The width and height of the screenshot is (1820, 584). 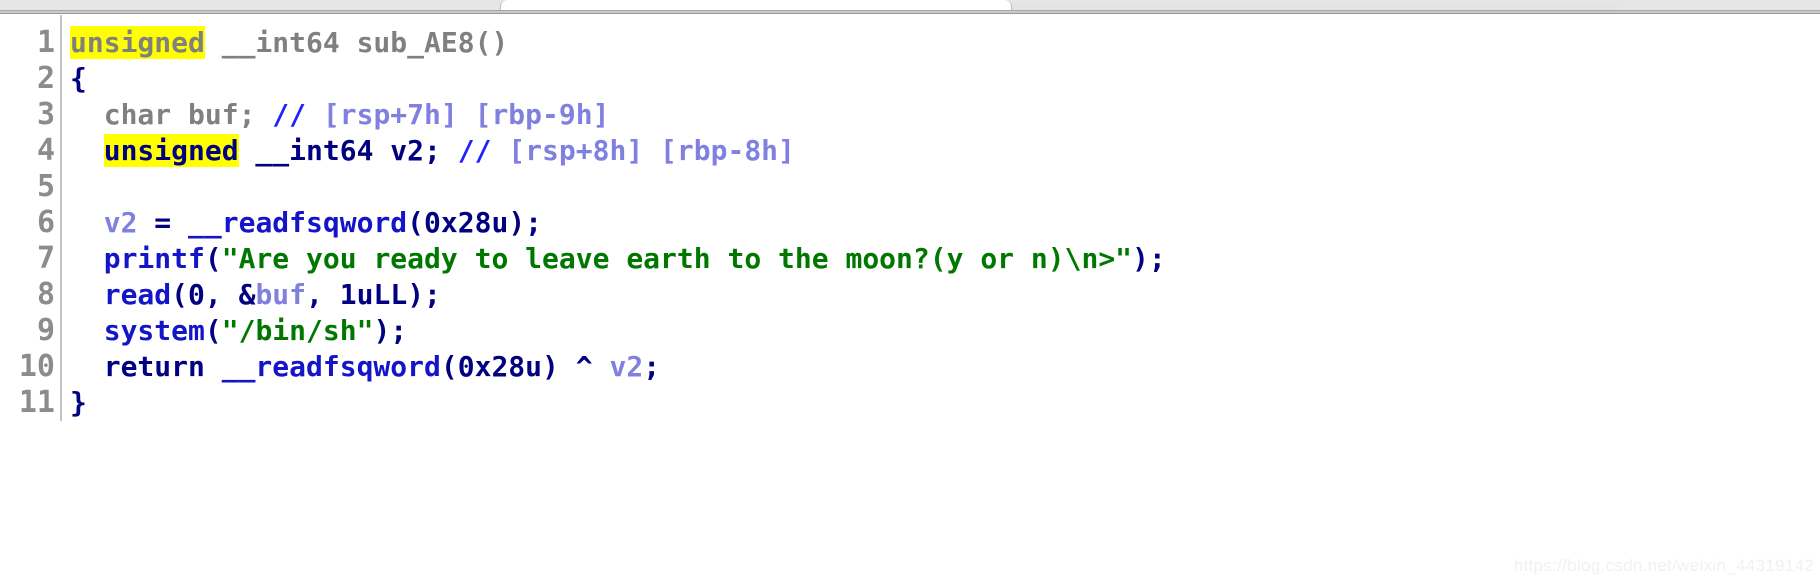 What do you see at coordinates (1317, 6) in the screenshot?
I see `window-tab-inactive` at bounding box center [1317, 6].